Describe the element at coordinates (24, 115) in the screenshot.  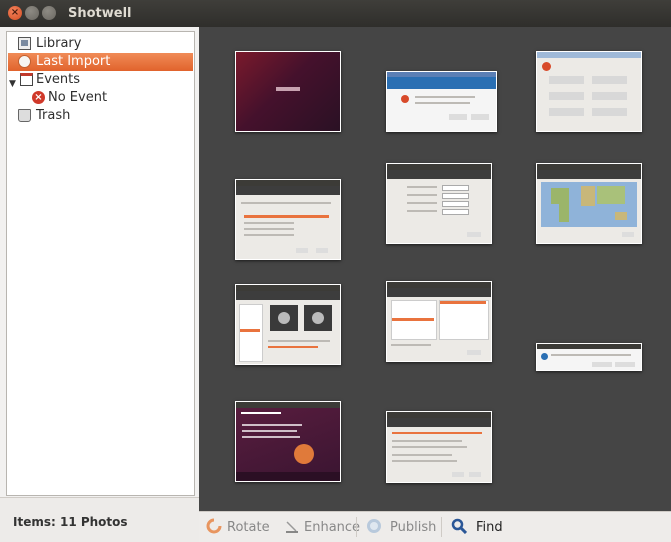
I see `trash-icon` at that location.